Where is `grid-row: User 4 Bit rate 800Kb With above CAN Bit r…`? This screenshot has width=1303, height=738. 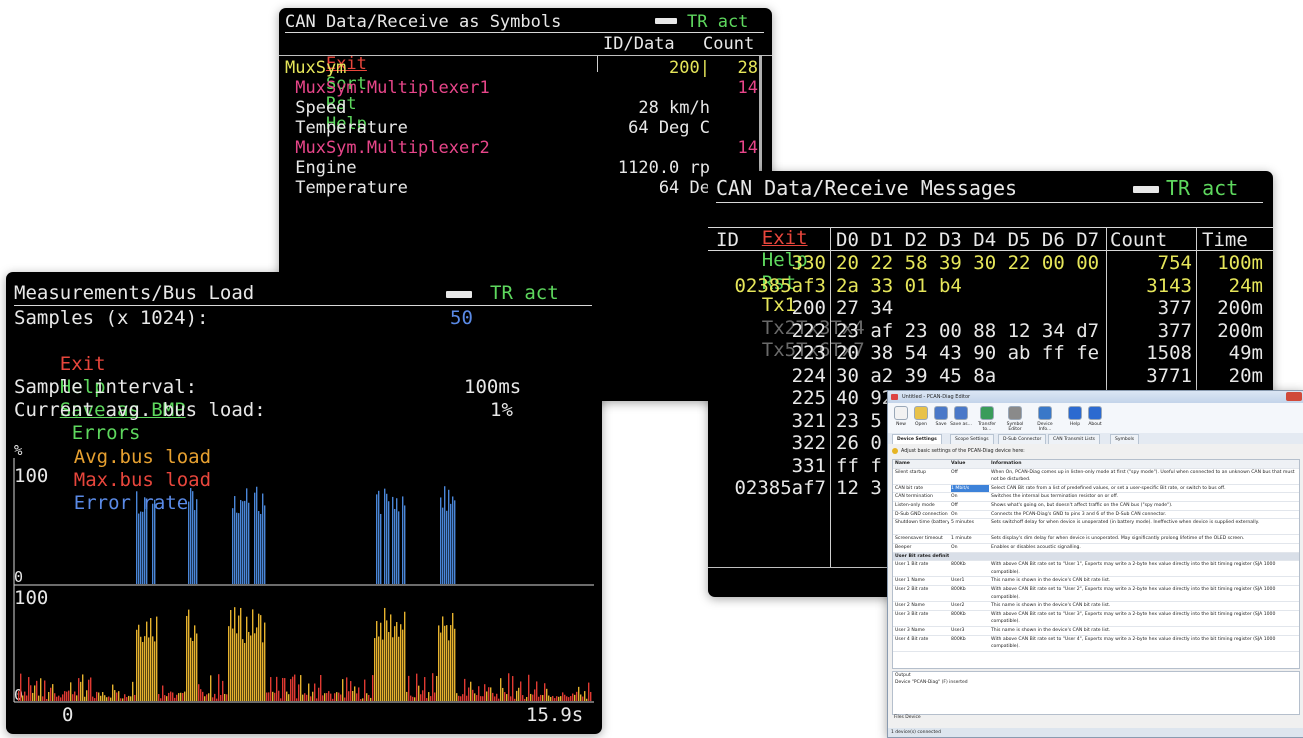
grid-row: User 4 Bit rate 800Kb With above CAN Bit r… is located at coordinates (1096, 644).